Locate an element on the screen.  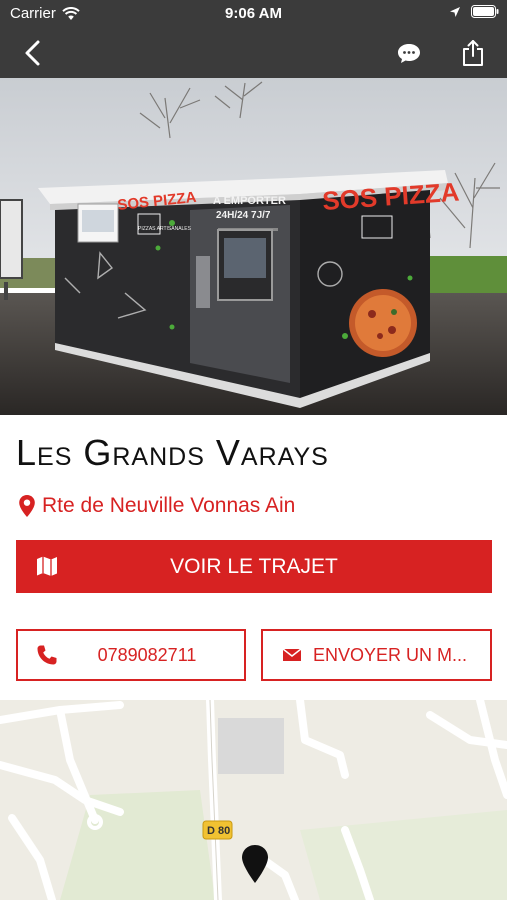
battery-icon is located at coordinates (485, 11).